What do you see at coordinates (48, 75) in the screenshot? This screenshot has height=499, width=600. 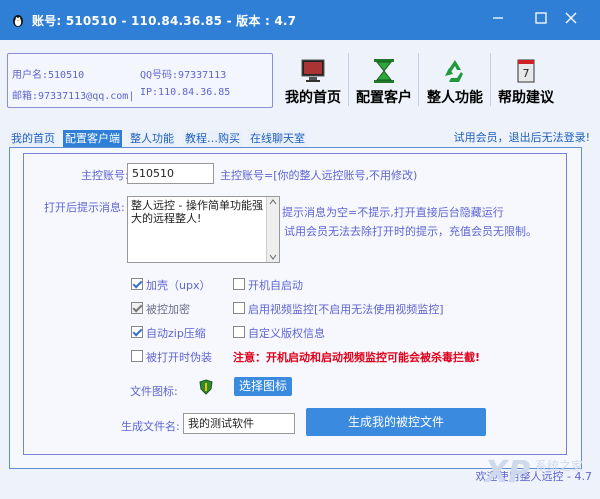 I see `username-text: 用户名:510510` at bounding box center [48, 75].